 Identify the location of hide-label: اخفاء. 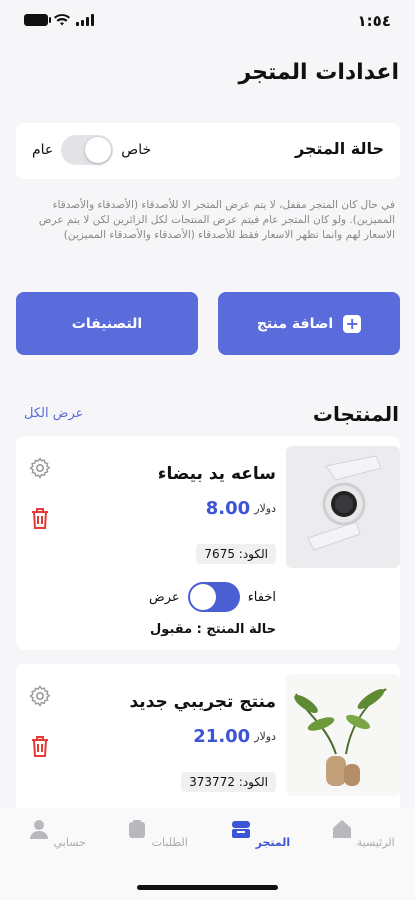
(261, 597).